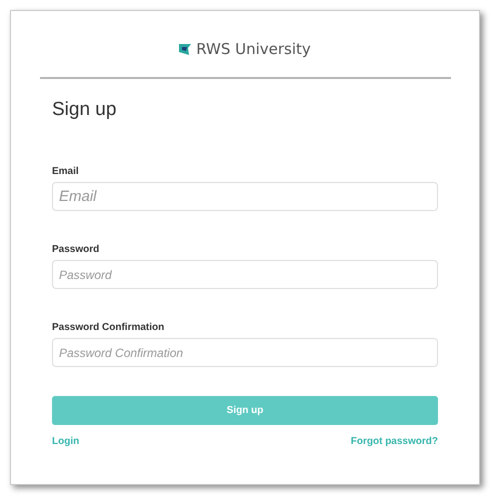  What do you see at coordinates (65, 172) in the screenshot?
I see `field-label: Email` at bounding box center [65, 172].